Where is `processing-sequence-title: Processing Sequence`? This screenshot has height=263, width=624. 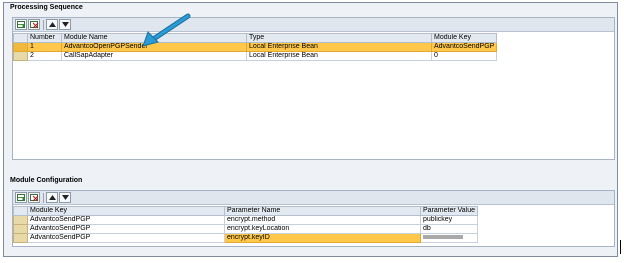 processing-sequence-title: Processing Sequence is located at coordinates (46, 7).